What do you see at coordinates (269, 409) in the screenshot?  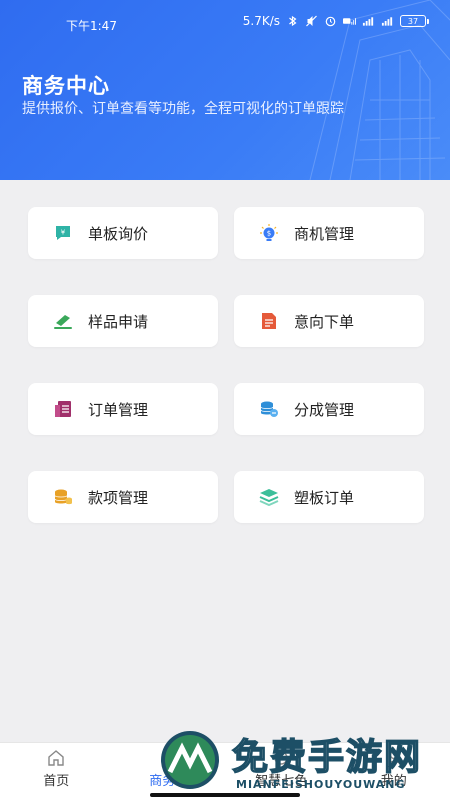 I see `coins-share-icon` at bounding box center [269, 409].